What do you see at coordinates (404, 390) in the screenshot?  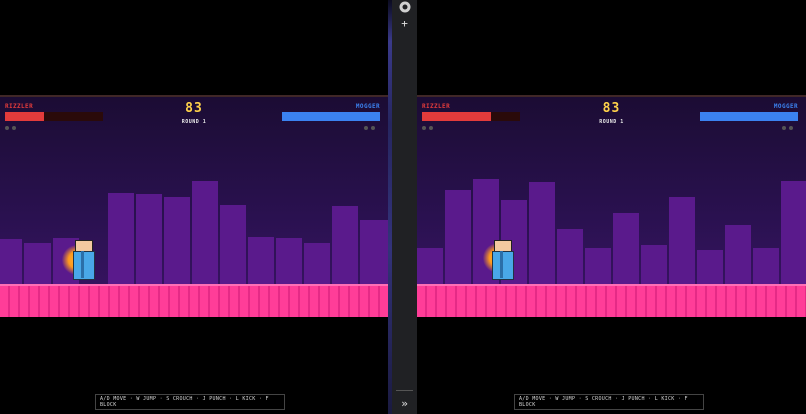 I see `sidebar-divider` at bounding box center [404, 390].